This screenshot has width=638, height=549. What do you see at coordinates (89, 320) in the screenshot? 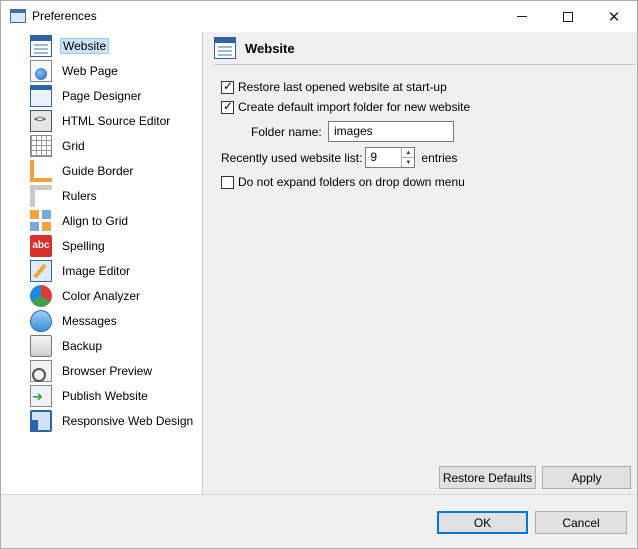
I see `sidebar-item-label: Messages` at bounding box center [89, 320].